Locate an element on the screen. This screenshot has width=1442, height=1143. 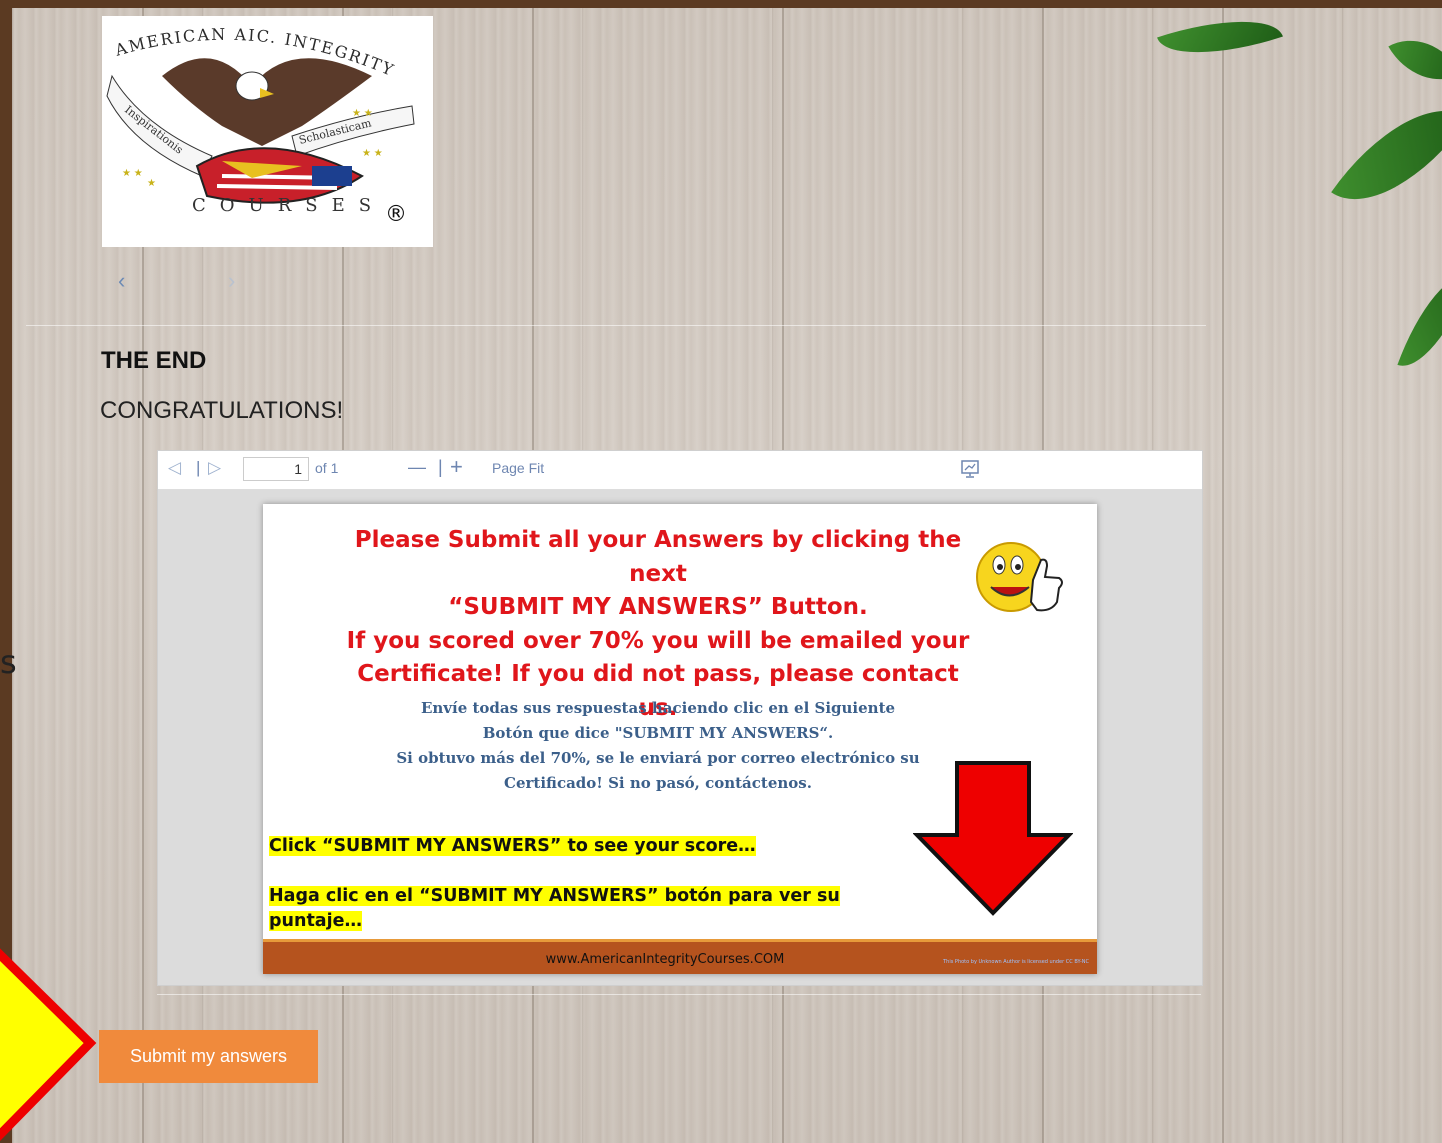
page-fit-button: Page Fit is located at coordinates (518, 468).